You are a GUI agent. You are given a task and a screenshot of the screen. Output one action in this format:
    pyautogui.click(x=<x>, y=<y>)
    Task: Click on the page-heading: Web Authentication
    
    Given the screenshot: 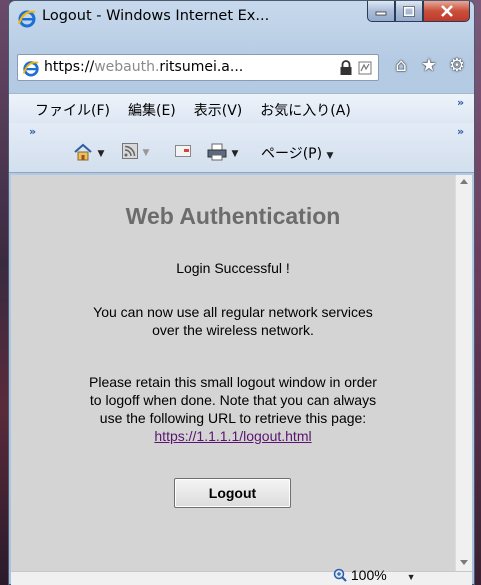 What is the action you would take?
    pyautogui.click(x=233, y=216)
    